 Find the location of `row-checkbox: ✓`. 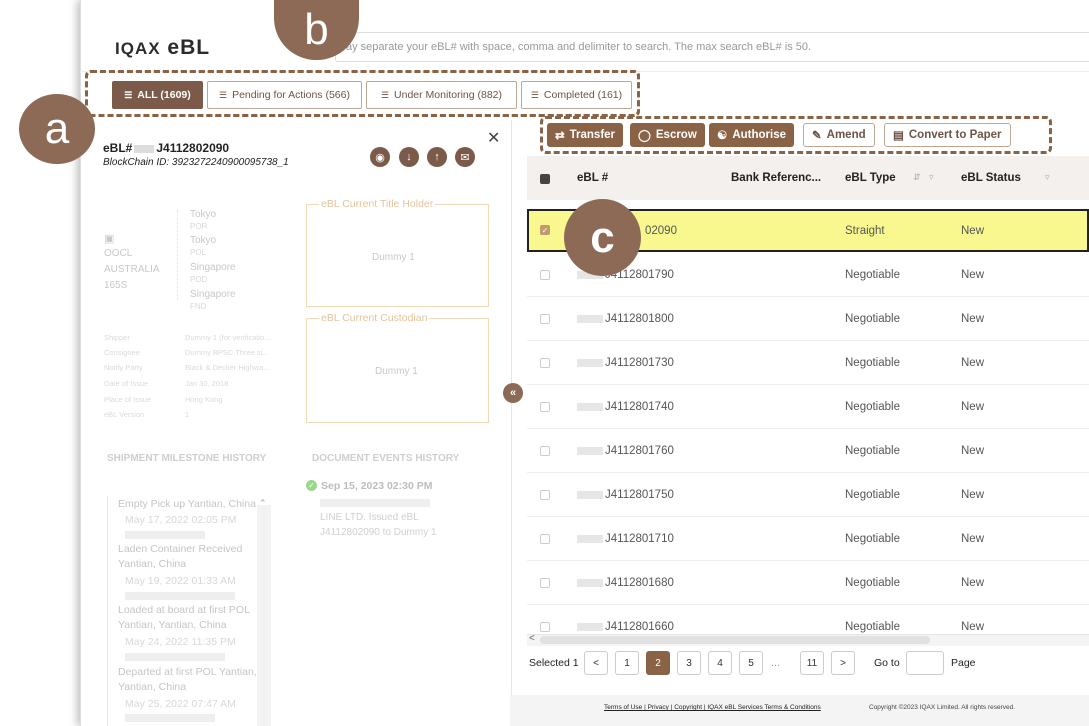

row-checkbox: ✓ is located at coordinates (545, 230).